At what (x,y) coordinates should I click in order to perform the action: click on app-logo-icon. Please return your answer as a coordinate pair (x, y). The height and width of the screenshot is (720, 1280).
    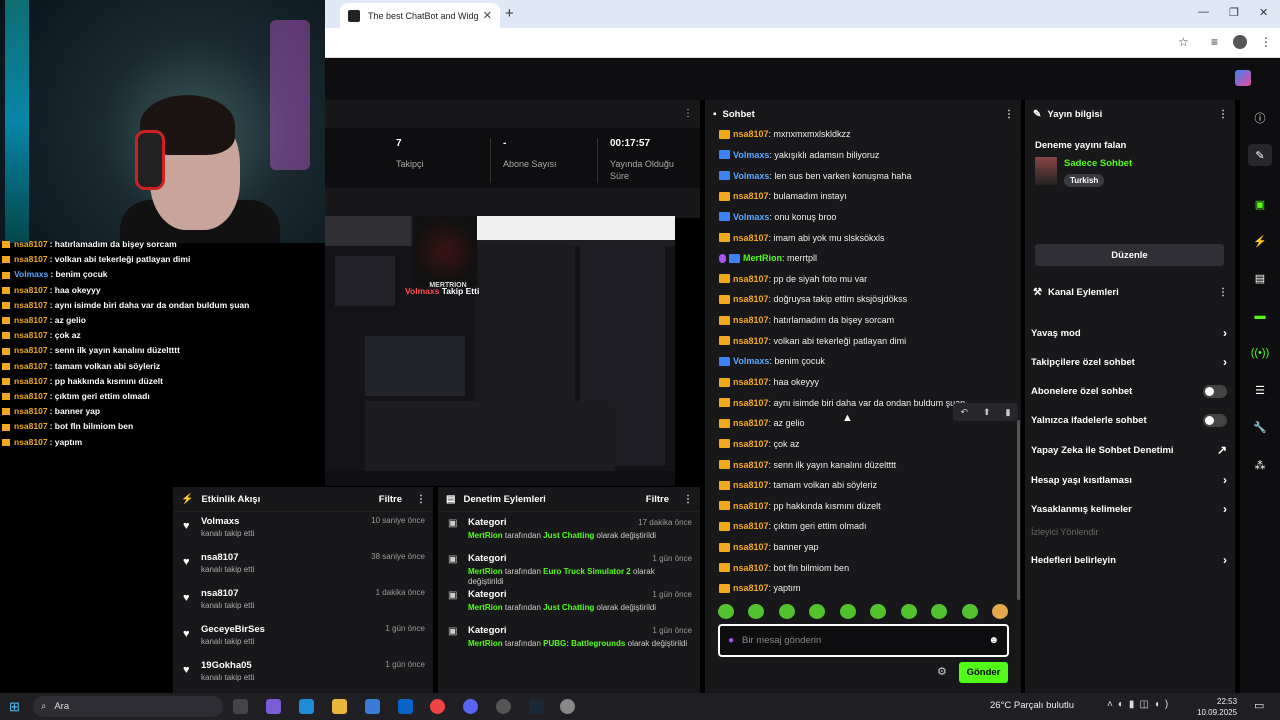
    Looking at the image, I should click on (1243, 78).